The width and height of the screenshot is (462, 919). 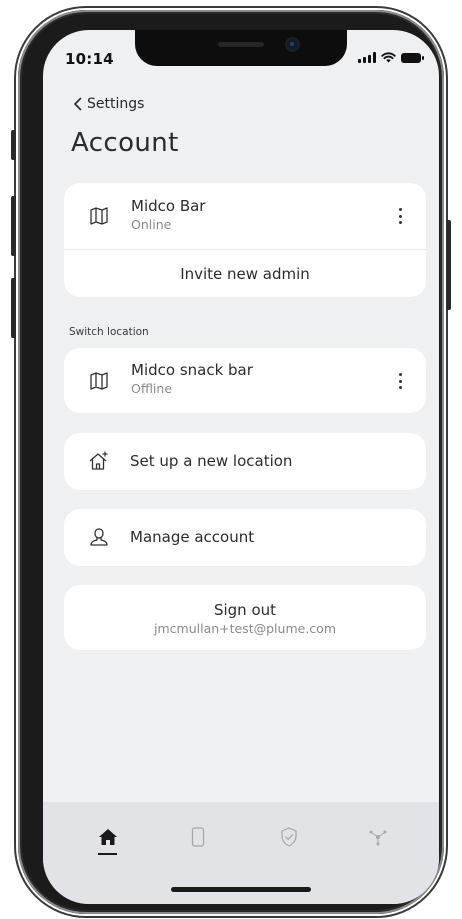 What do you see at coordinates (388, 57) in the screenshot?
I see `wifi-icon` at bounding box center [388, 57].